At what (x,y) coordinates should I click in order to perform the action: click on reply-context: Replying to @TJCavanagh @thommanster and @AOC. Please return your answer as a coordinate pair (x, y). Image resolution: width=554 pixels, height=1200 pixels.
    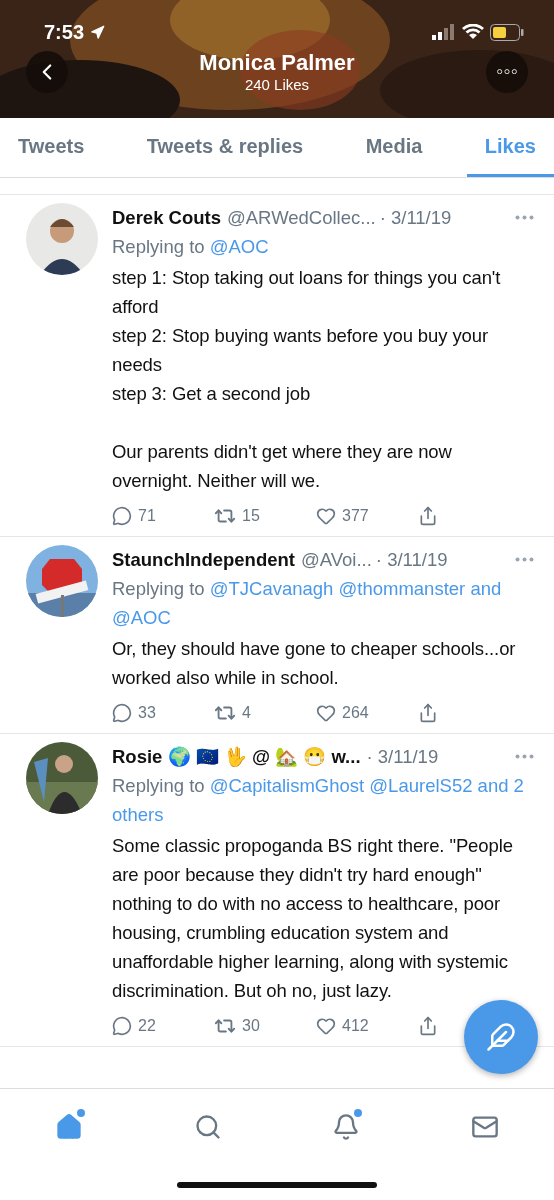
    Looking at the image, I should click on (307, 603).